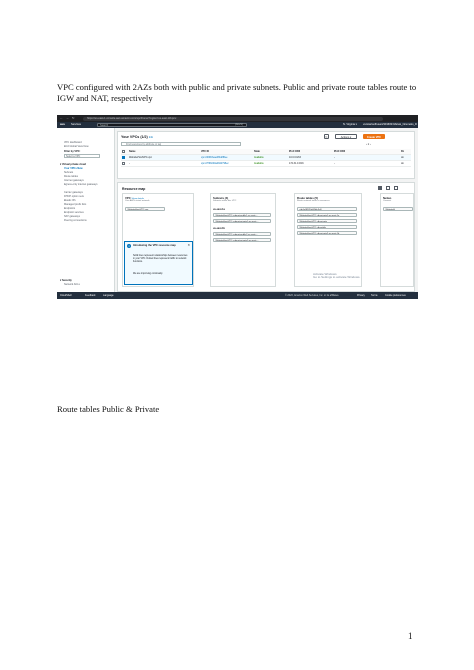 The height and width of the screenshot is (670, 474). I want to click on vpc-ipv4: 10.0.0.0/16, so click(295, 157).